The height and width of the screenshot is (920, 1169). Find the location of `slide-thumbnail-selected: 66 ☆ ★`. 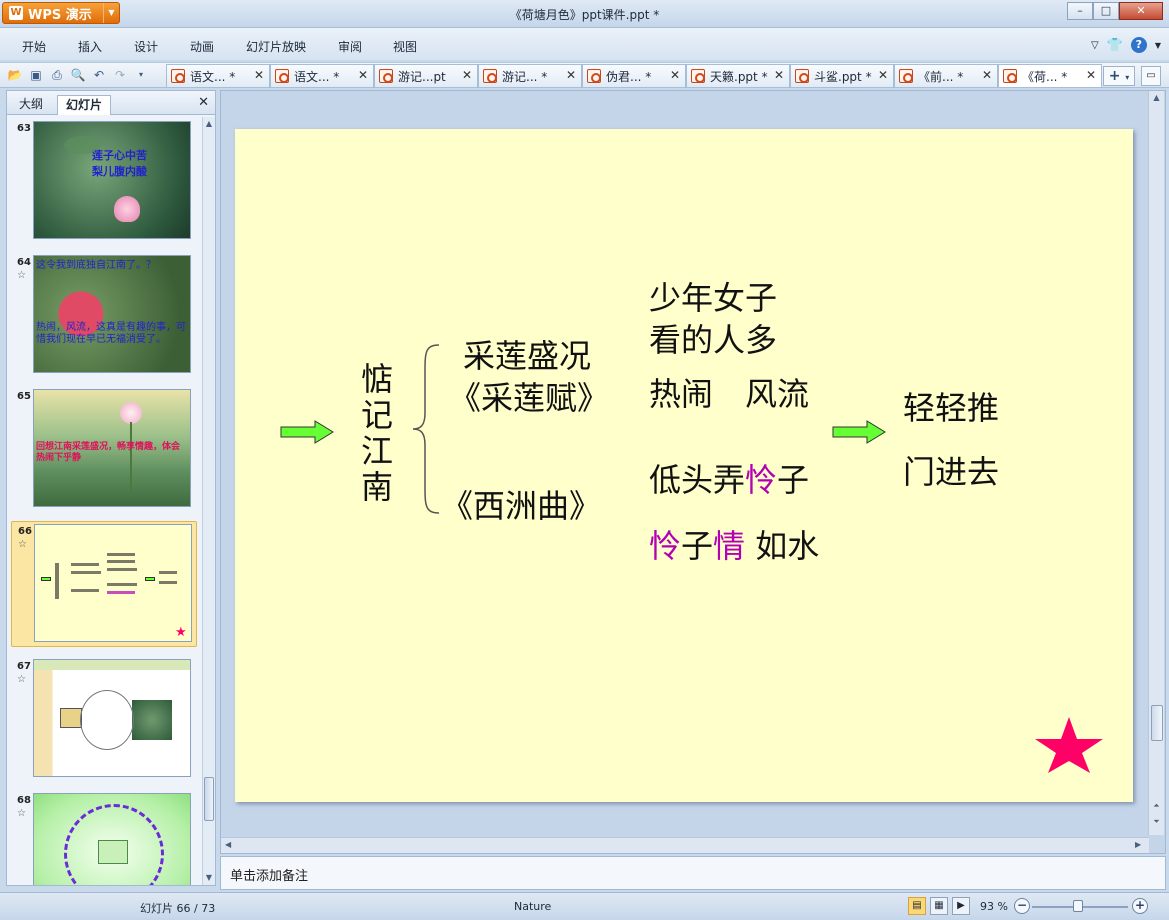

slide-thumbnail-selected: 66 ☆ ★ is located at coordinates (104, 584).